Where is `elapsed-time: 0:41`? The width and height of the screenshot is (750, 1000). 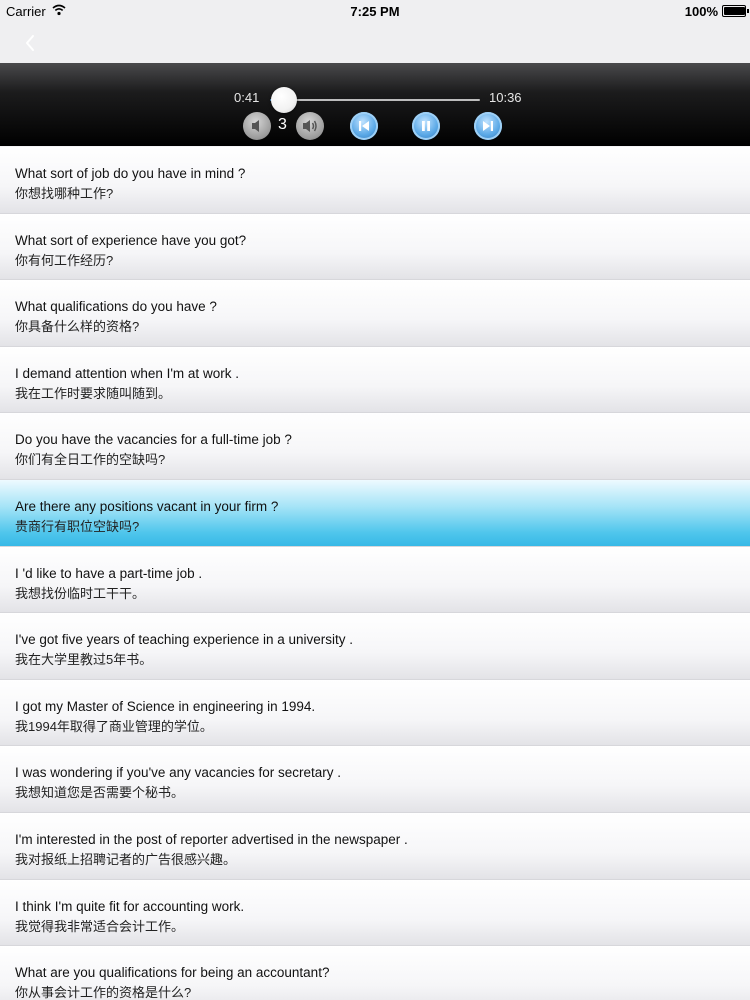 elapsed-time: 0:41 is located at coordinates (247, 97).